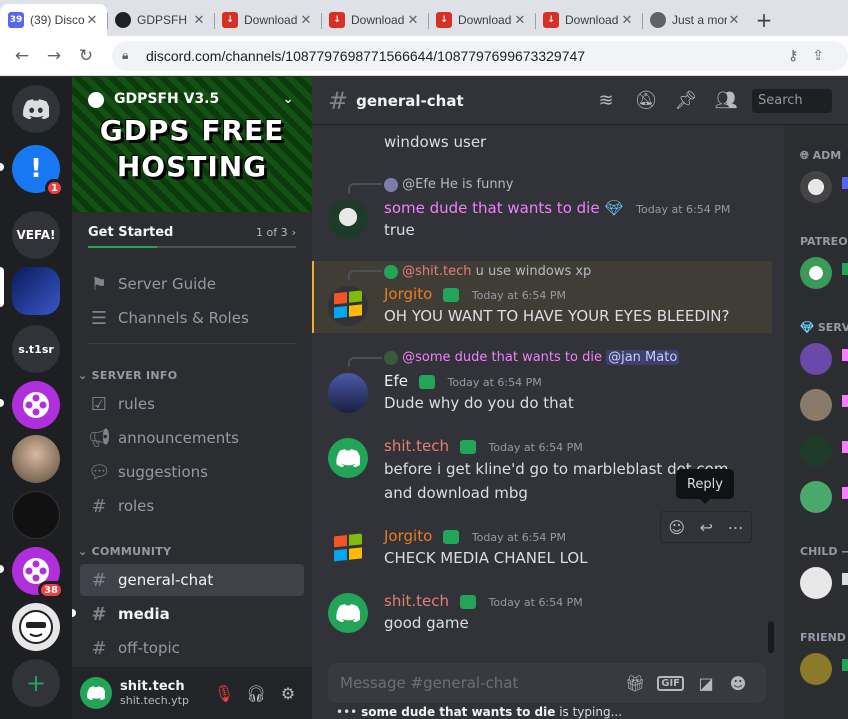  What do you see at coordinates (771, 637) in the screenshot?
I see `scrollbar` at bounding box center [771, 637].